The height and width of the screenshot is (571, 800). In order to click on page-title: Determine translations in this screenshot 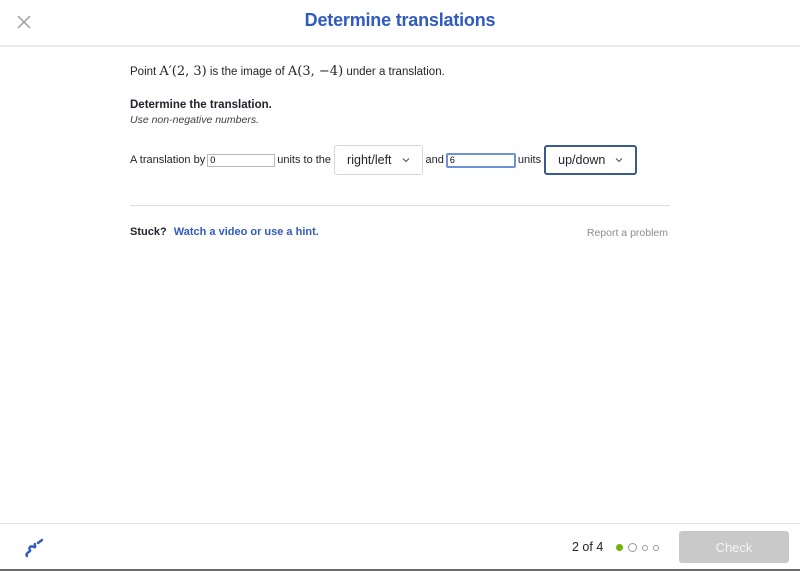, I will do `click(400, 20)`.